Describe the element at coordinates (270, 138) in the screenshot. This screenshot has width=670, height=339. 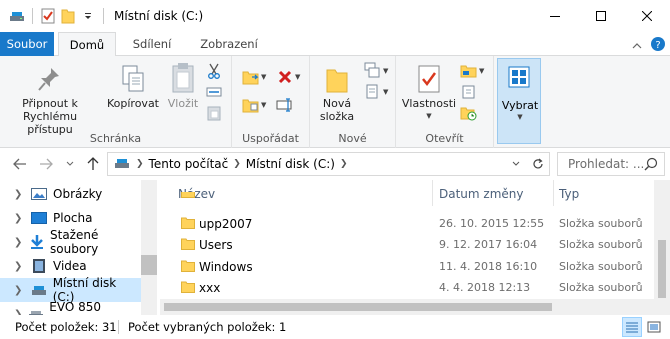
I see `organize-group-label: Uspořádat` at that location.